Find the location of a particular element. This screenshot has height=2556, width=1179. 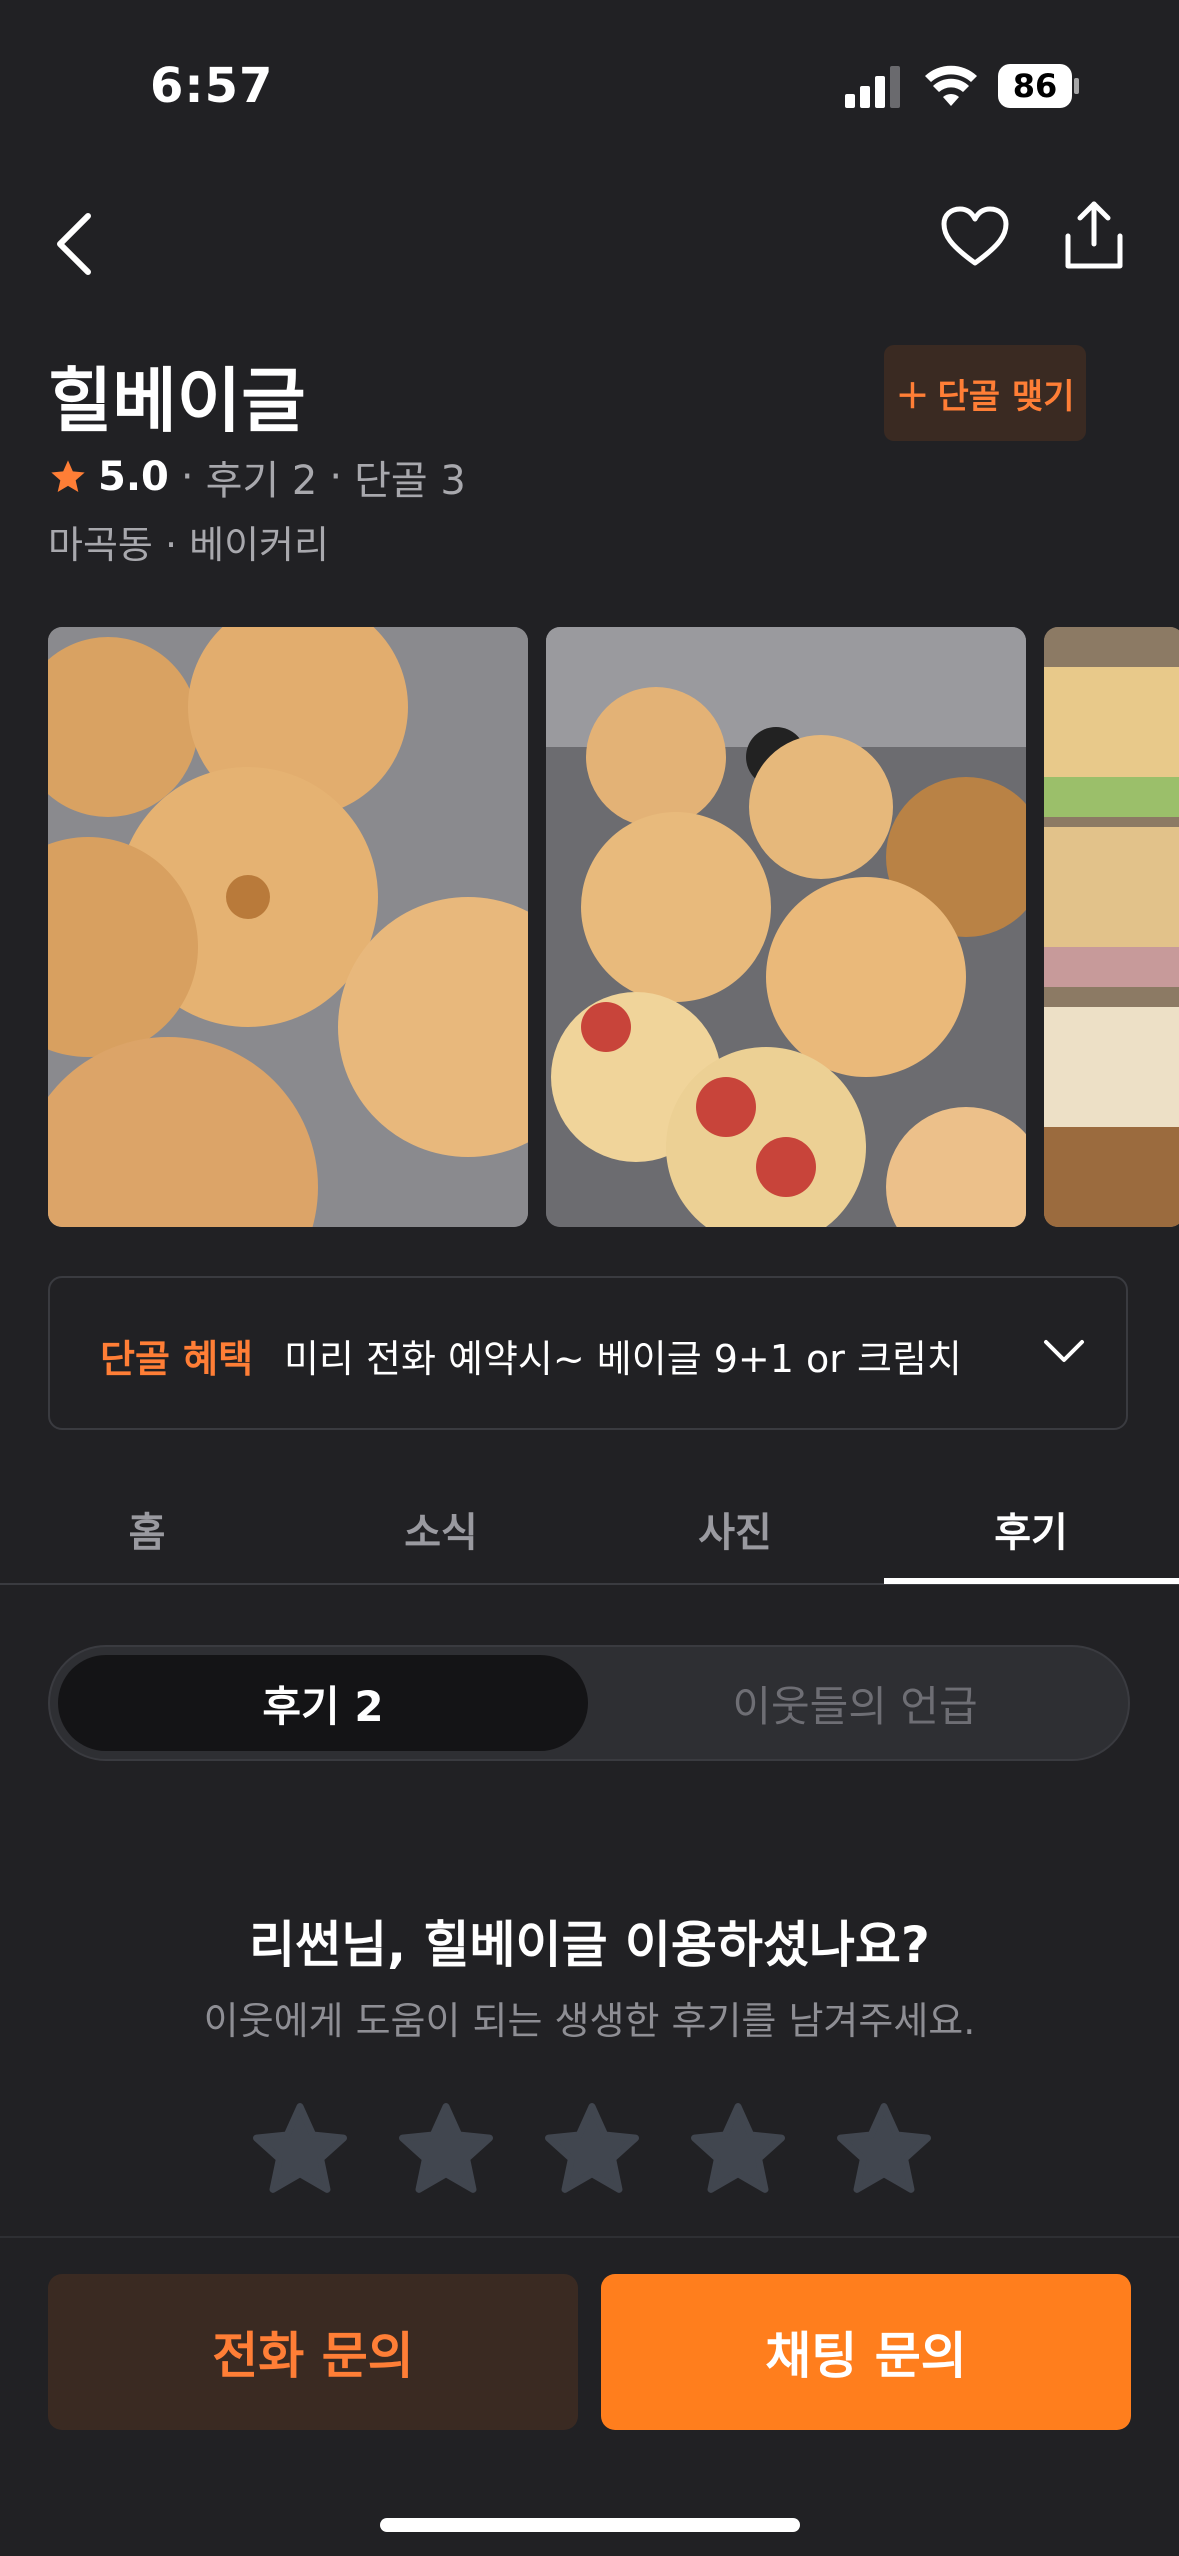

bottom-divider is located at coordinates (589, 2237).